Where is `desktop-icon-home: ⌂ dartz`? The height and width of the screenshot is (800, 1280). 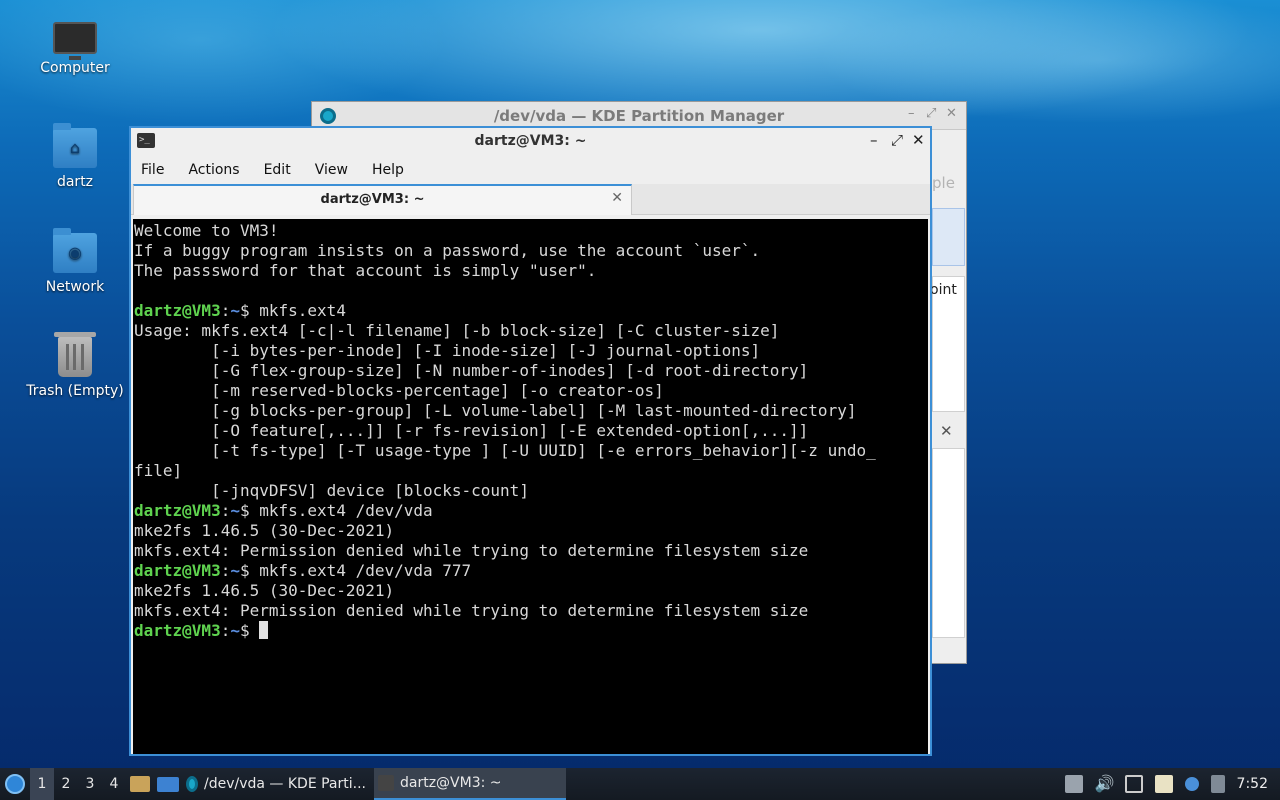 desktop-icon-home: ⌂ dartz is located at coordinates (75, 156).